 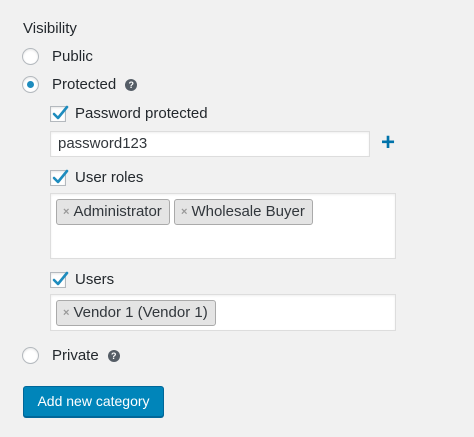 I want to click on radio-option-protected: Protected ?, so click(x=80, y=84).